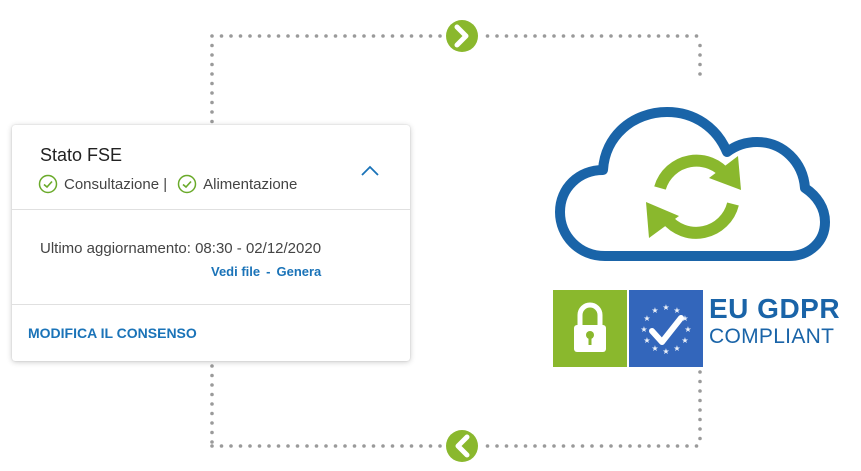 The image size is (861, 471). Describe the element at coordinates (112, 333) in the screenshot. I see `edit-consent-button: MODIFICA IL CONSENSO` at that location.